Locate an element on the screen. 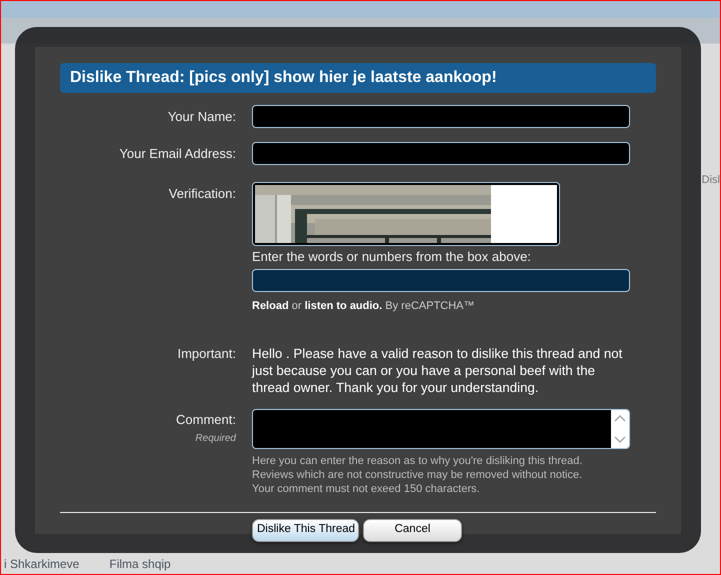  help-line: Your comment must not exeed 150 characters. is located at coordinates (366, 489).